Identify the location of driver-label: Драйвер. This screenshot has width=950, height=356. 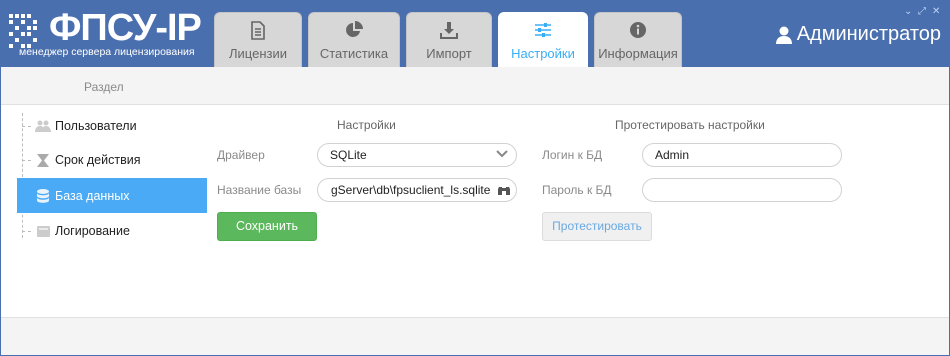
(241, 155).